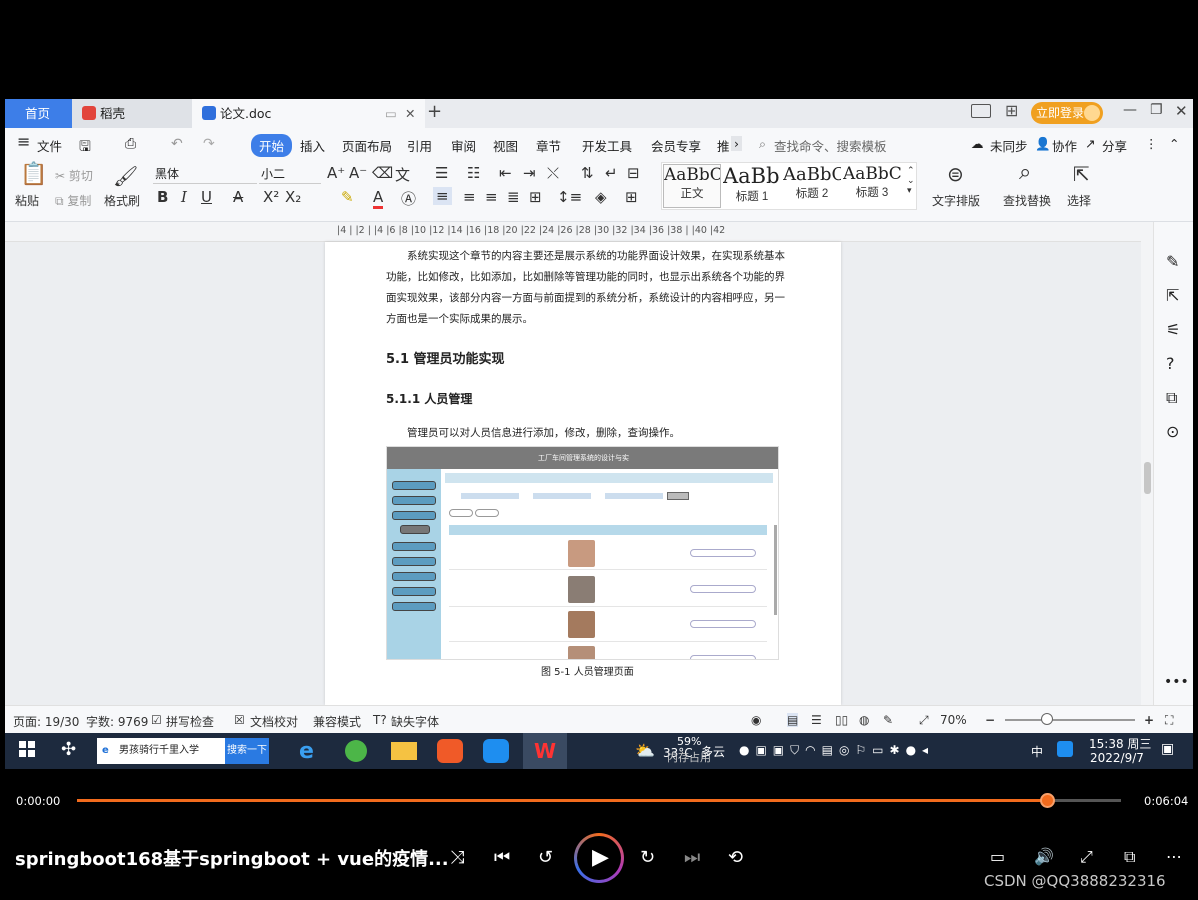 The image size is (1198, 900). I want to click on pen-icon: ✎, so click(1172, 261).